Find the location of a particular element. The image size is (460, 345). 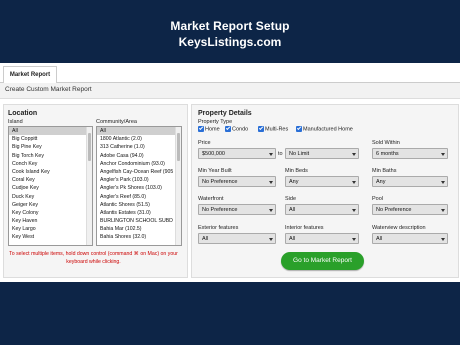

community-option: 313 Catherine (1.0) is located at coordinates (139, 147).